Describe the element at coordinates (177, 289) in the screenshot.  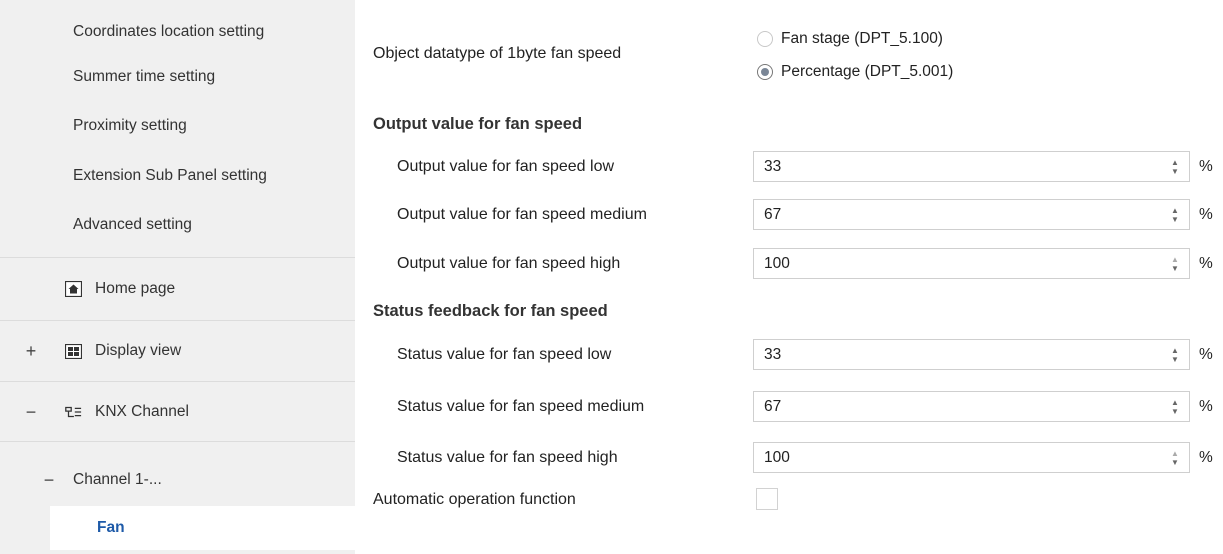
I see `sidebar-item-home-page: Home page` at that location.